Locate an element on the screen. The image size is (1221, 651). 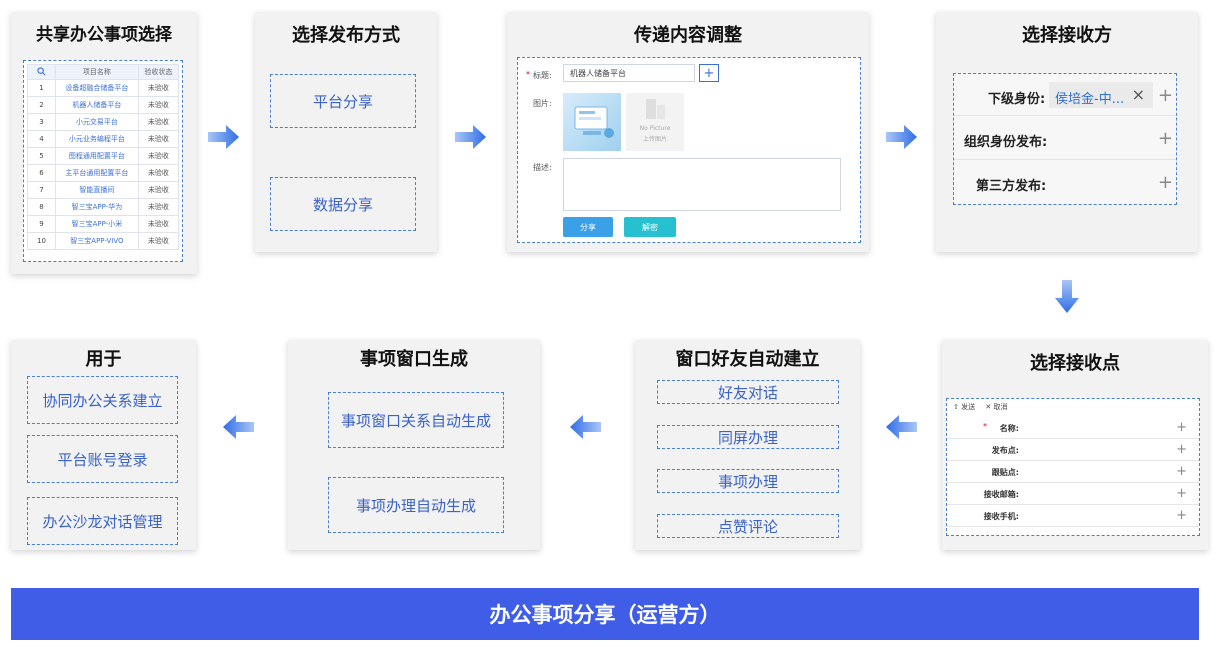
row-number: 8 is located at coordinates (41, 207).